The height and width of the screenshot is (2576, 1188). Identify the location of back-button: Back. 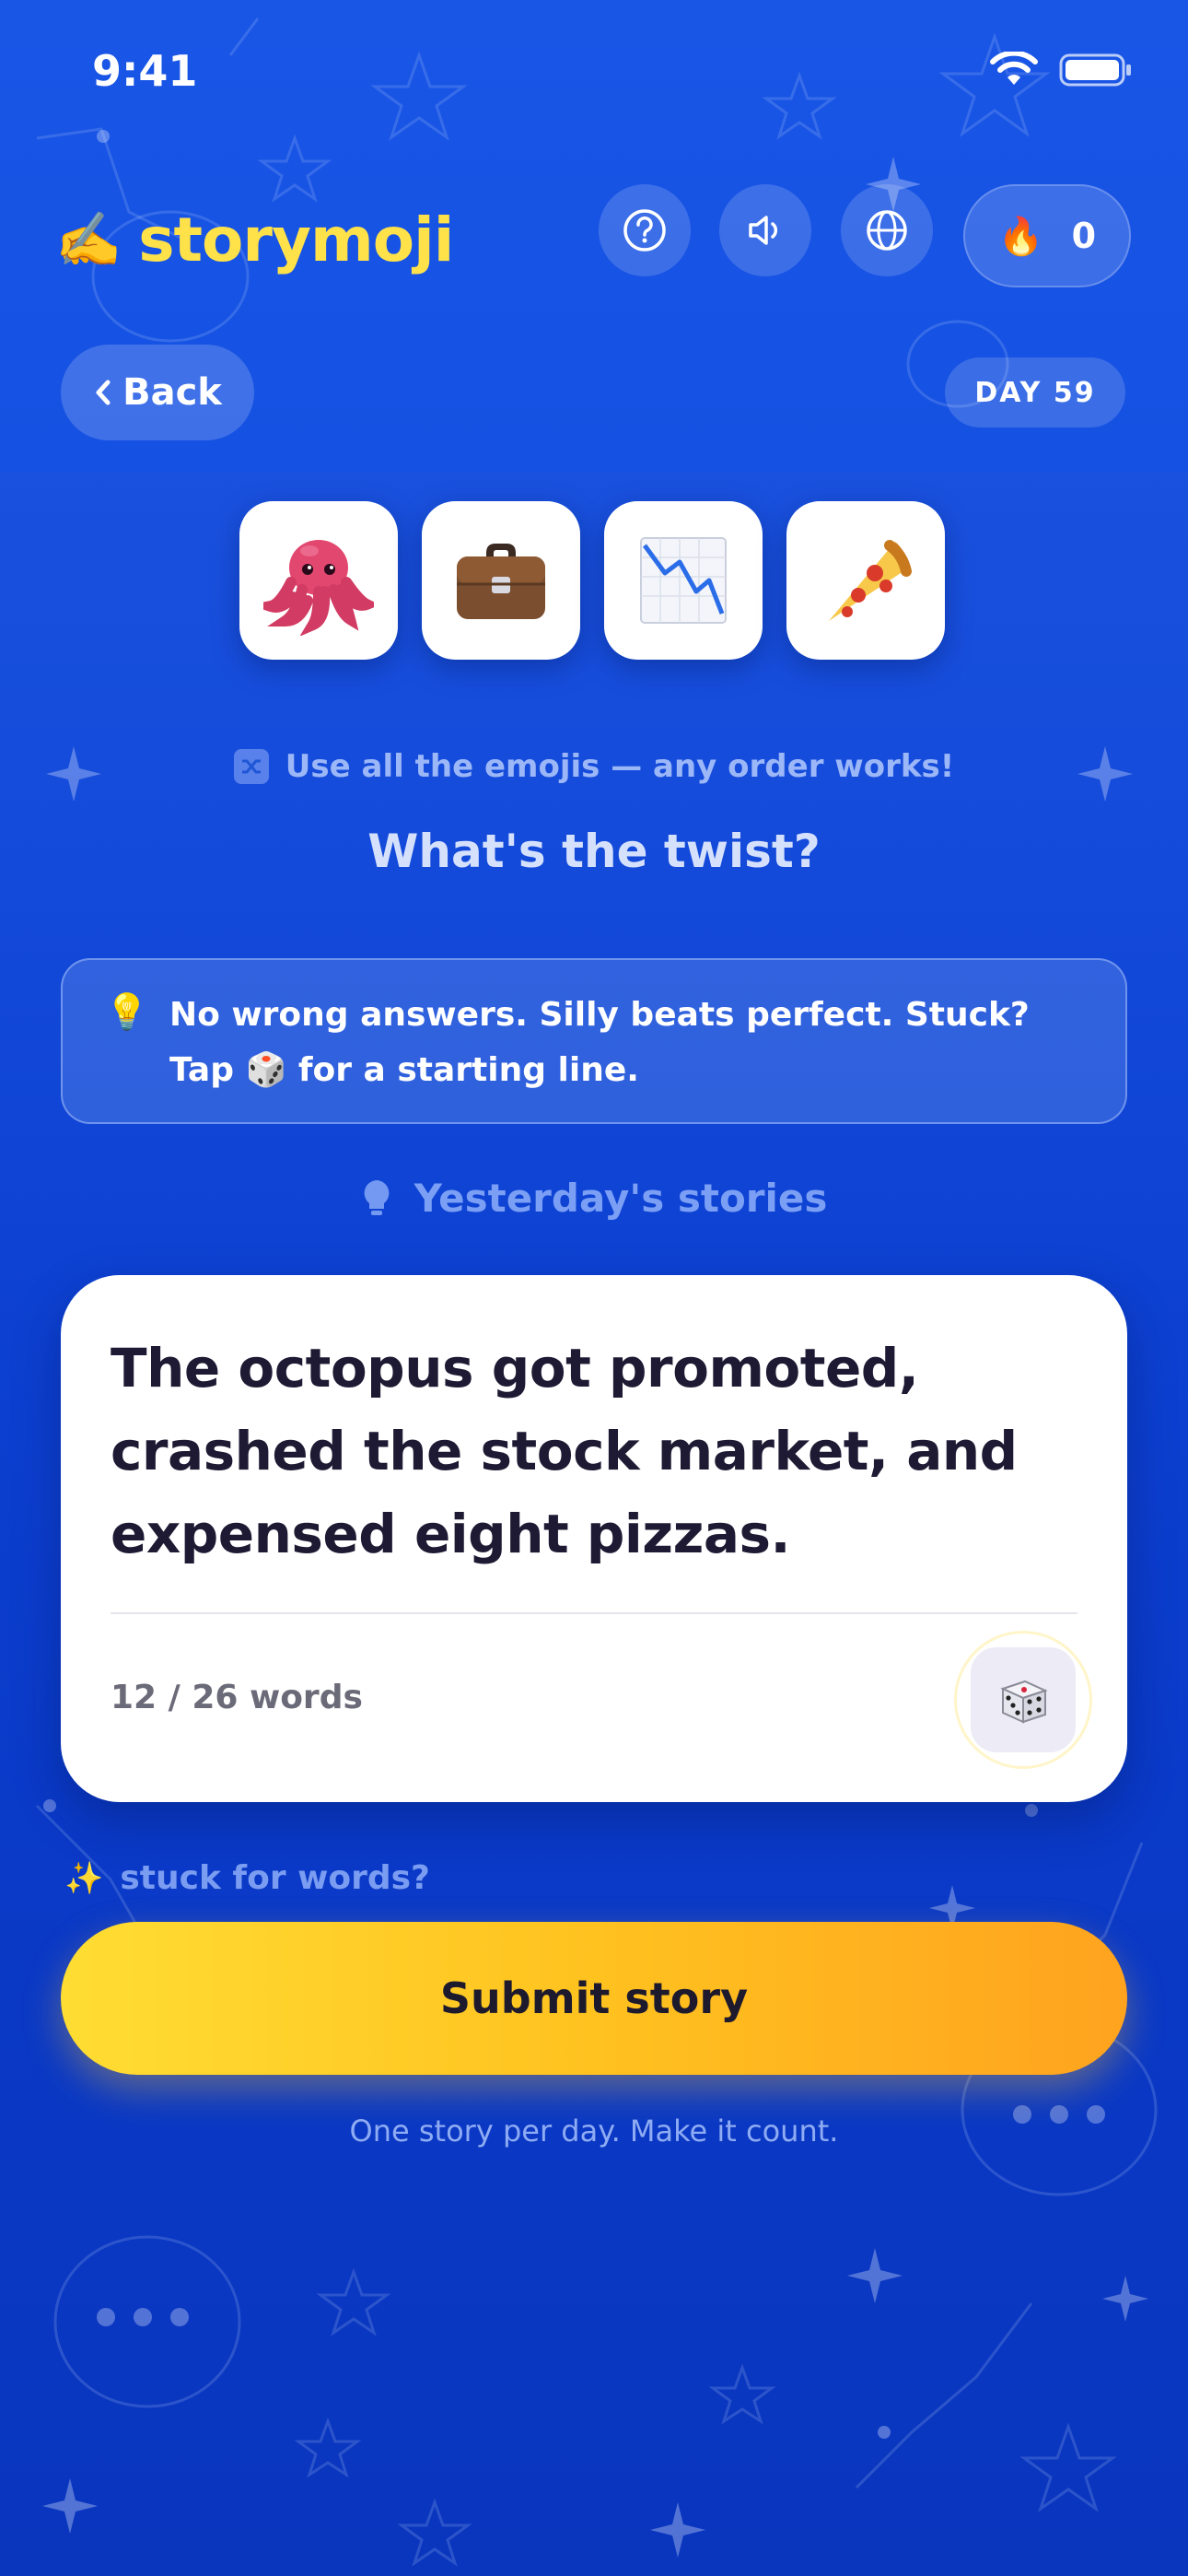
(157, 392).